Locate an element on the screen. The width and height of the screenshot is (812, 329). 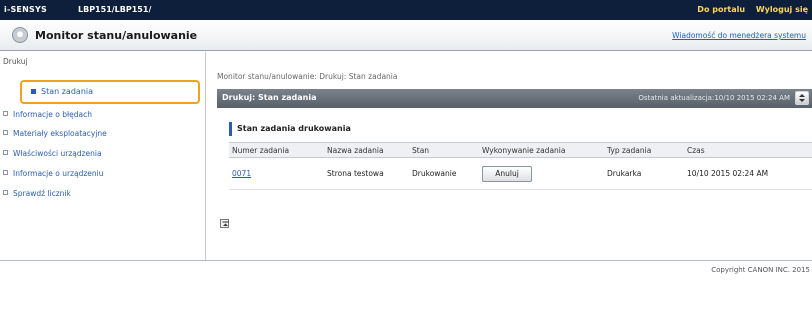
job-time-cell: 10/10 2015 02:24 AM is located at coordinates (748, 173).